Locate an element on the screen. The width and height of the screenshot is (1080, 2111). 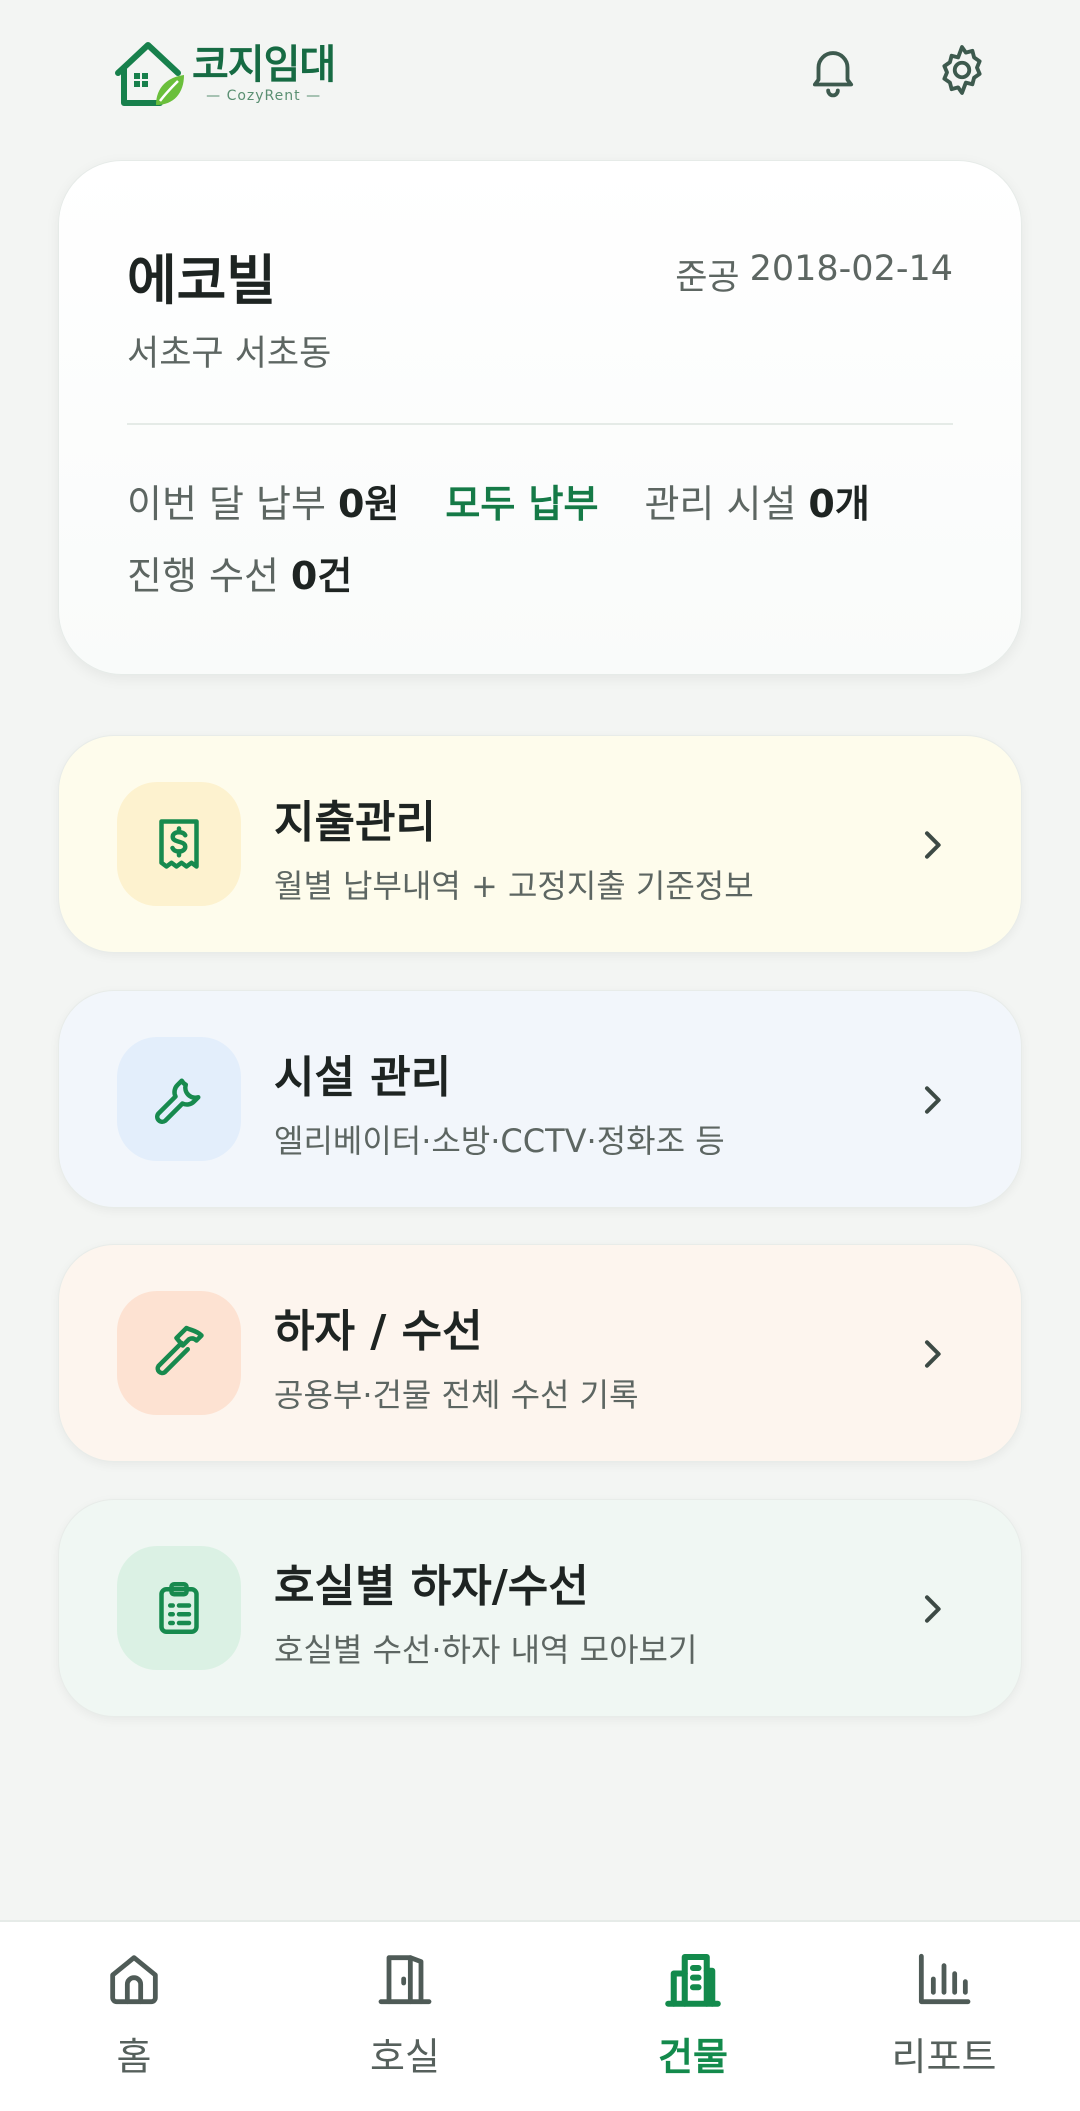
menu-title: 지출관리 is located at coordinates (355, 822).